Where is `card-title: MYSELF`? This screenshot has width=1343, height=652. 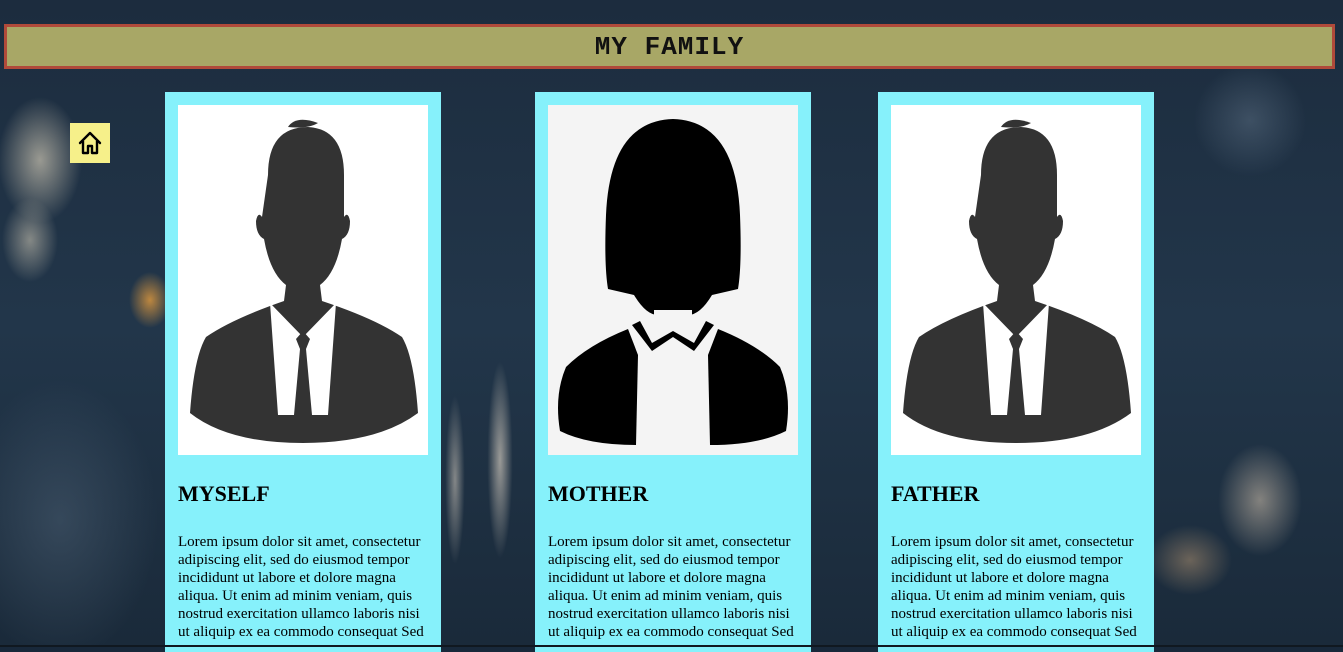 card-title: MYSELF is located at coordinates (224, 493).